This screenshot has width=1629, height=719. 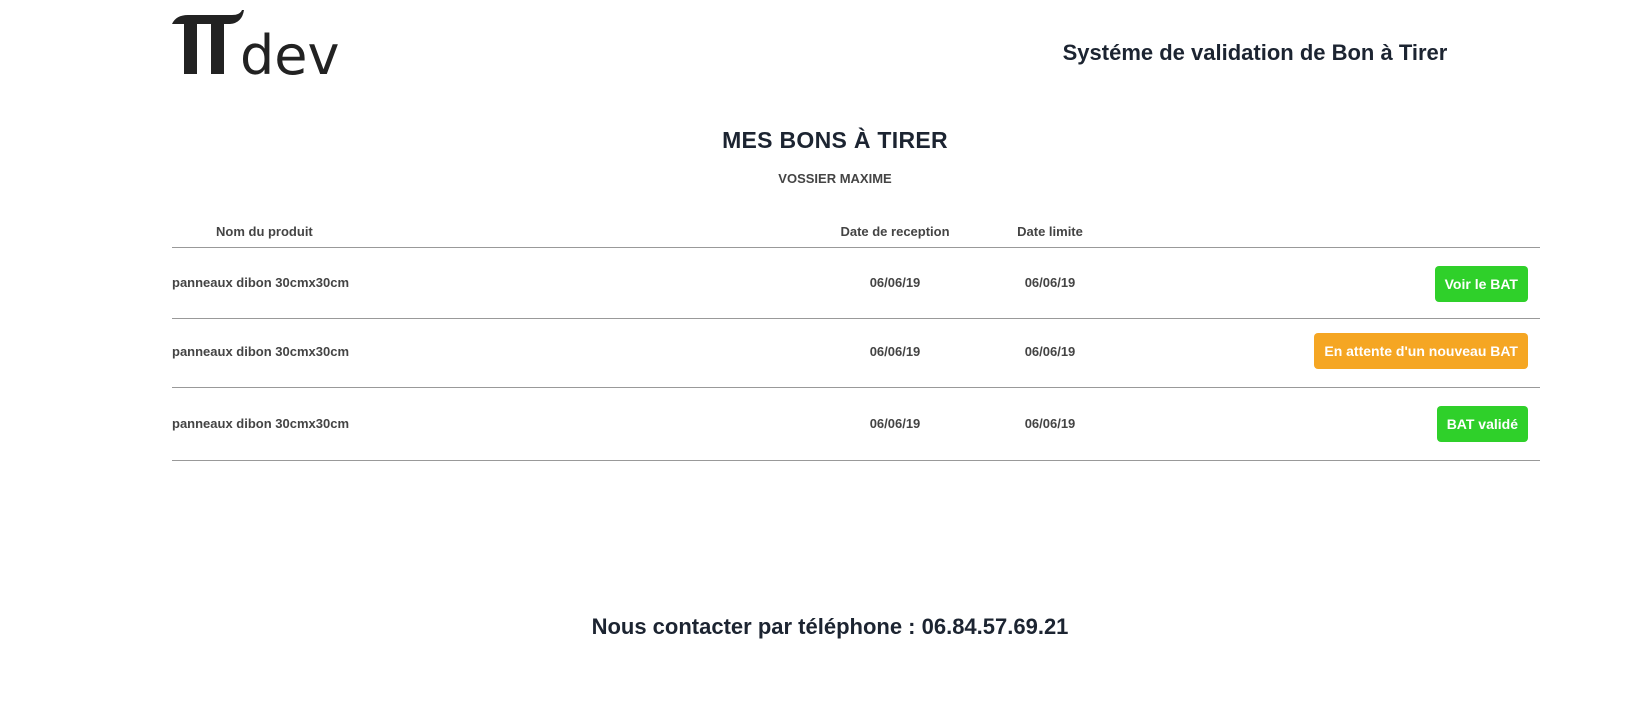 What do you see at coordinates (1482, 424) in the screenshot?
I see `bat-validated-button: BAT validé` at bounding box center [1482, 424].